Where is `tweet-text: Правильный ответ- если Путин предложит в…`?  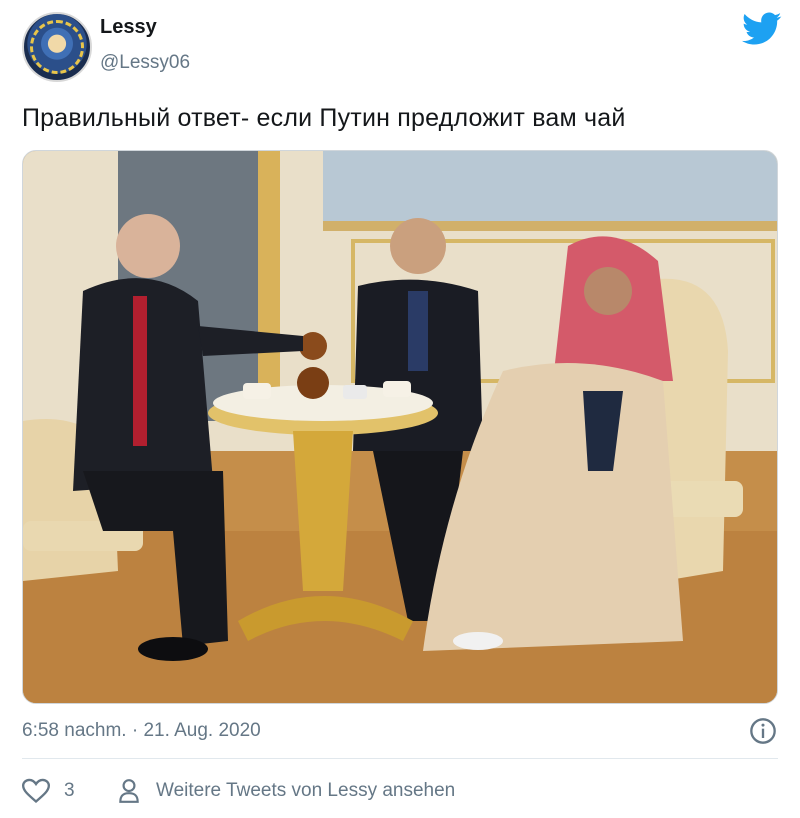 tweet-text: Правильный ответ- если Путин предложит в… is located at coordinates (324, 118).